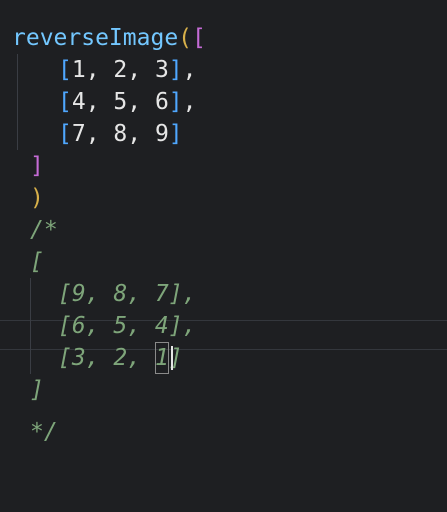  I want to click on comment-text: [, so click(37, 262).